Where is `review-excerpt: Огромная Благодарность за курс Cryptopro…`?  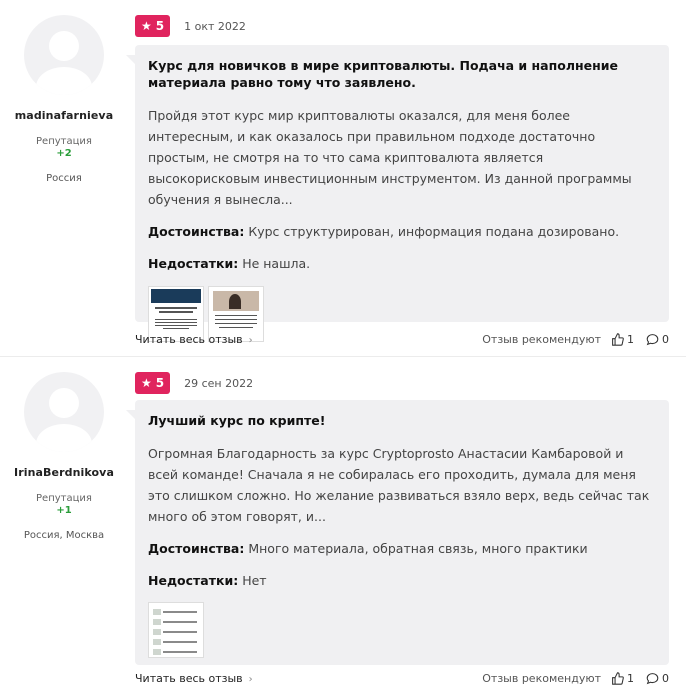 review-excerpt: Огромная Благодарность за курс Cryptopro… is located at coordinates (399, 485).